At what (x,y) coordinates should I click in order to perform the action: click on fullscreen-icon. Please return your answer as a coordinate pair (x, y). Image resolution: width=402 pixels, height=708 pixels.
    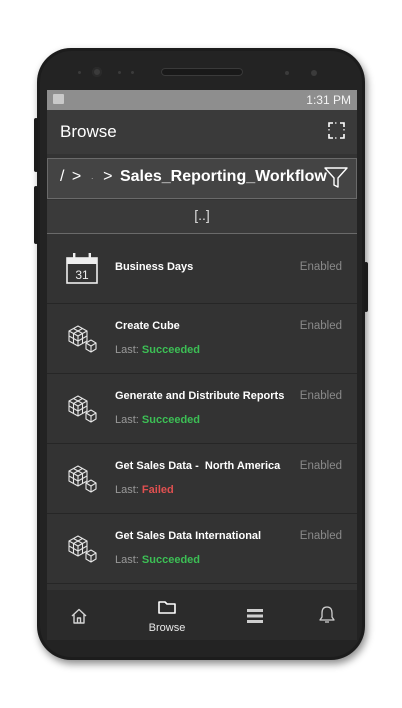
    Looking at the image, I should click on (336, 130).